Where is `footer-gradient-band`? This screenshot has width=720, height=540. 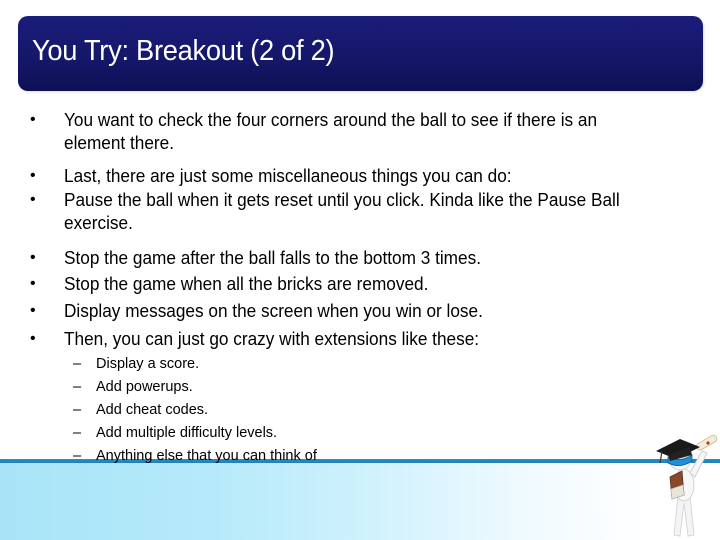 footer-gradient-band is located at coordinates (360, 501).